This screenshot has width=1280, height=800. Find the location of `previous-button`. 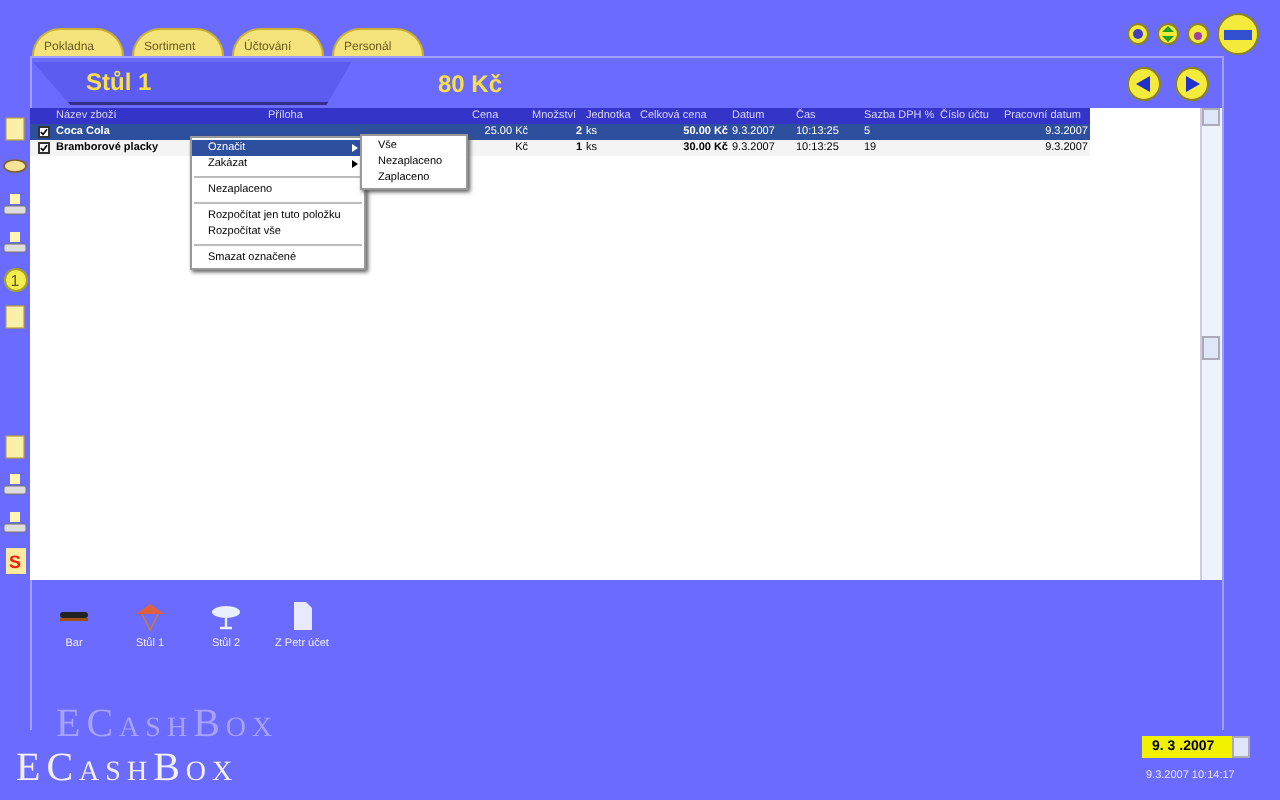

previous-button is located at coordinates (1144, 83).